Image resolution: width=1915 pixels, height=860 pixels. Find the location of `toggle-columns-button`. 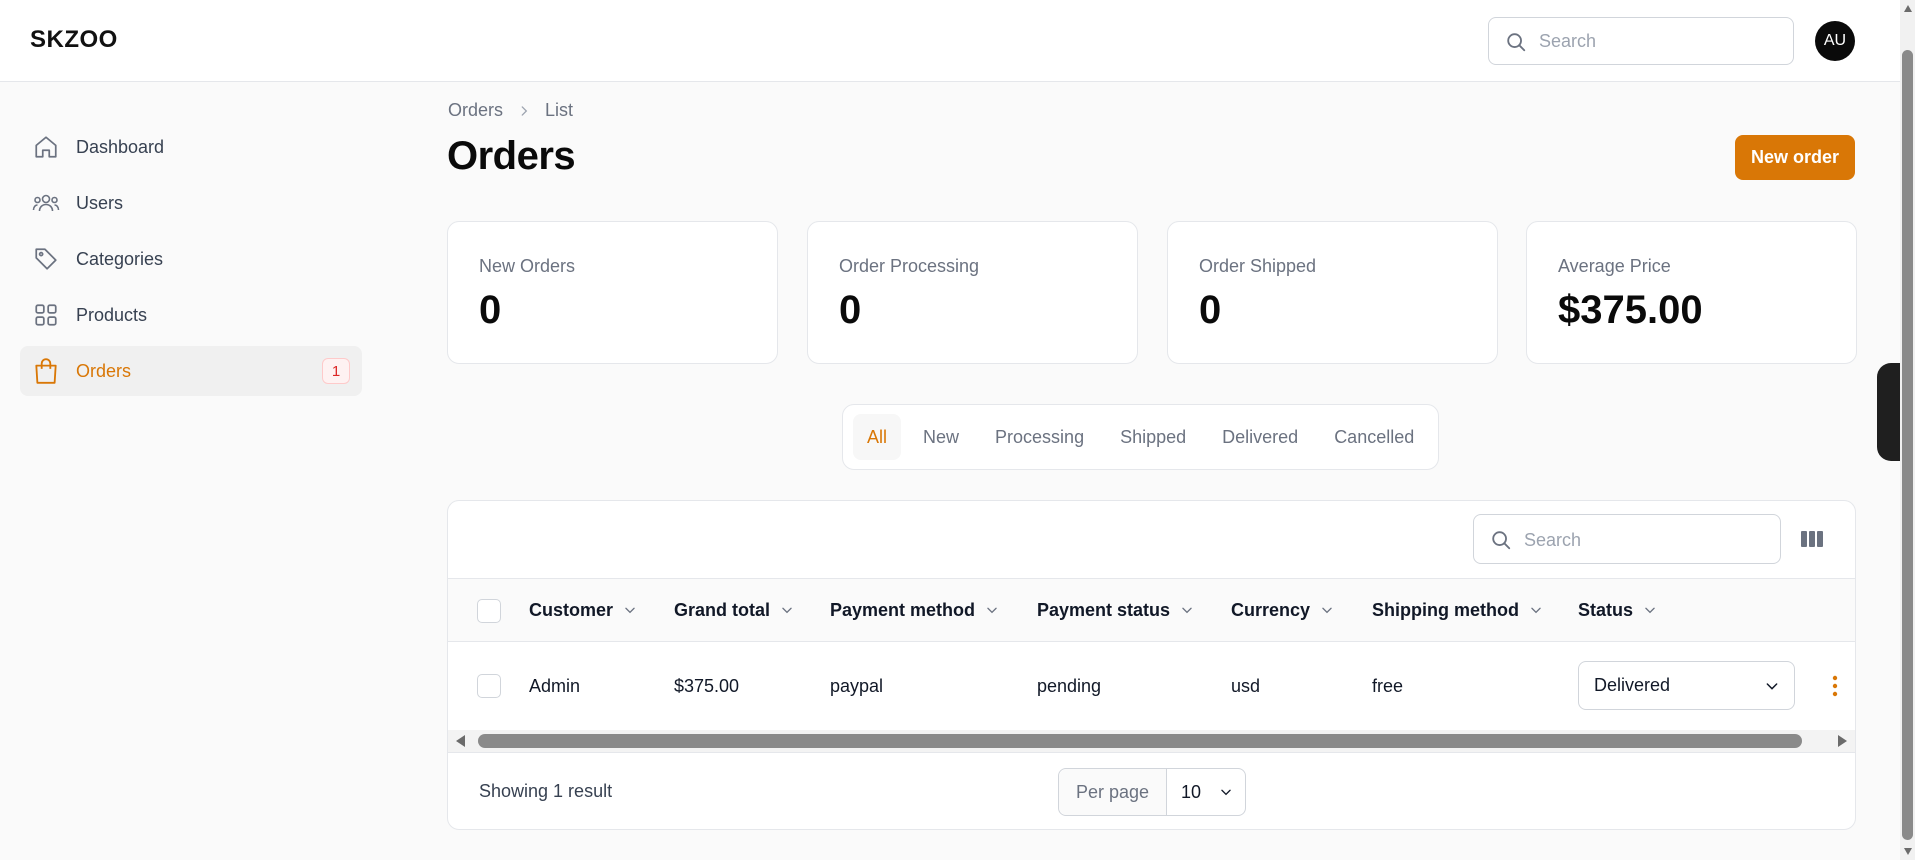

toggle-columns-button is located at coordinates (1812, 539).